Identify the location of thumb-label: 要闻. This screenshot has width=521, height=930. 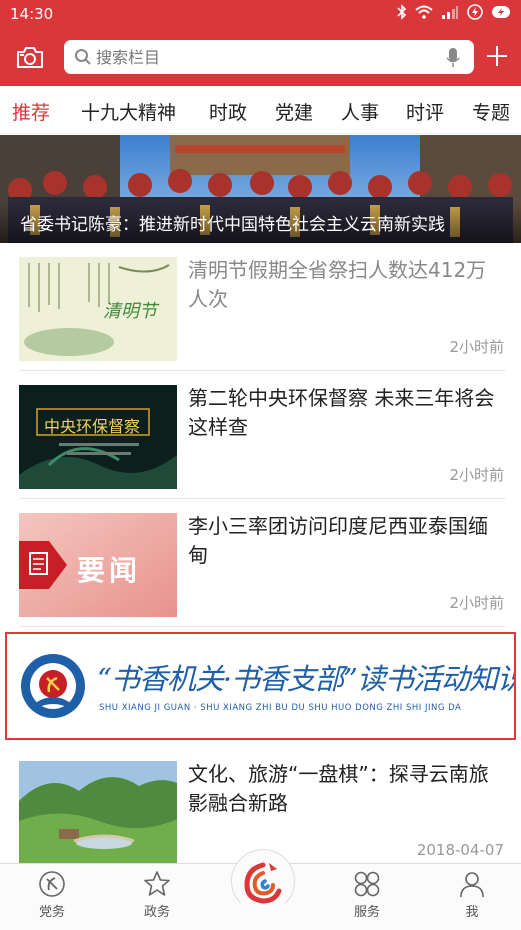
(109, 570).